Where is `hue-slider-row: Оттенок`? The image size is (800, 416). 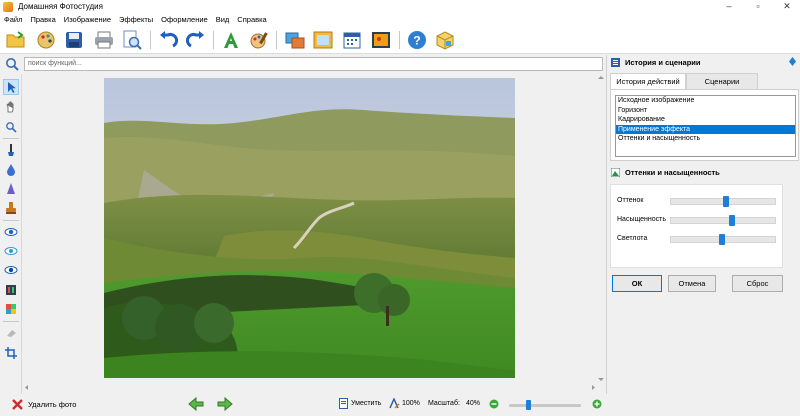
hue-slider-row: Оттенок is located at coordinates (697, 201).